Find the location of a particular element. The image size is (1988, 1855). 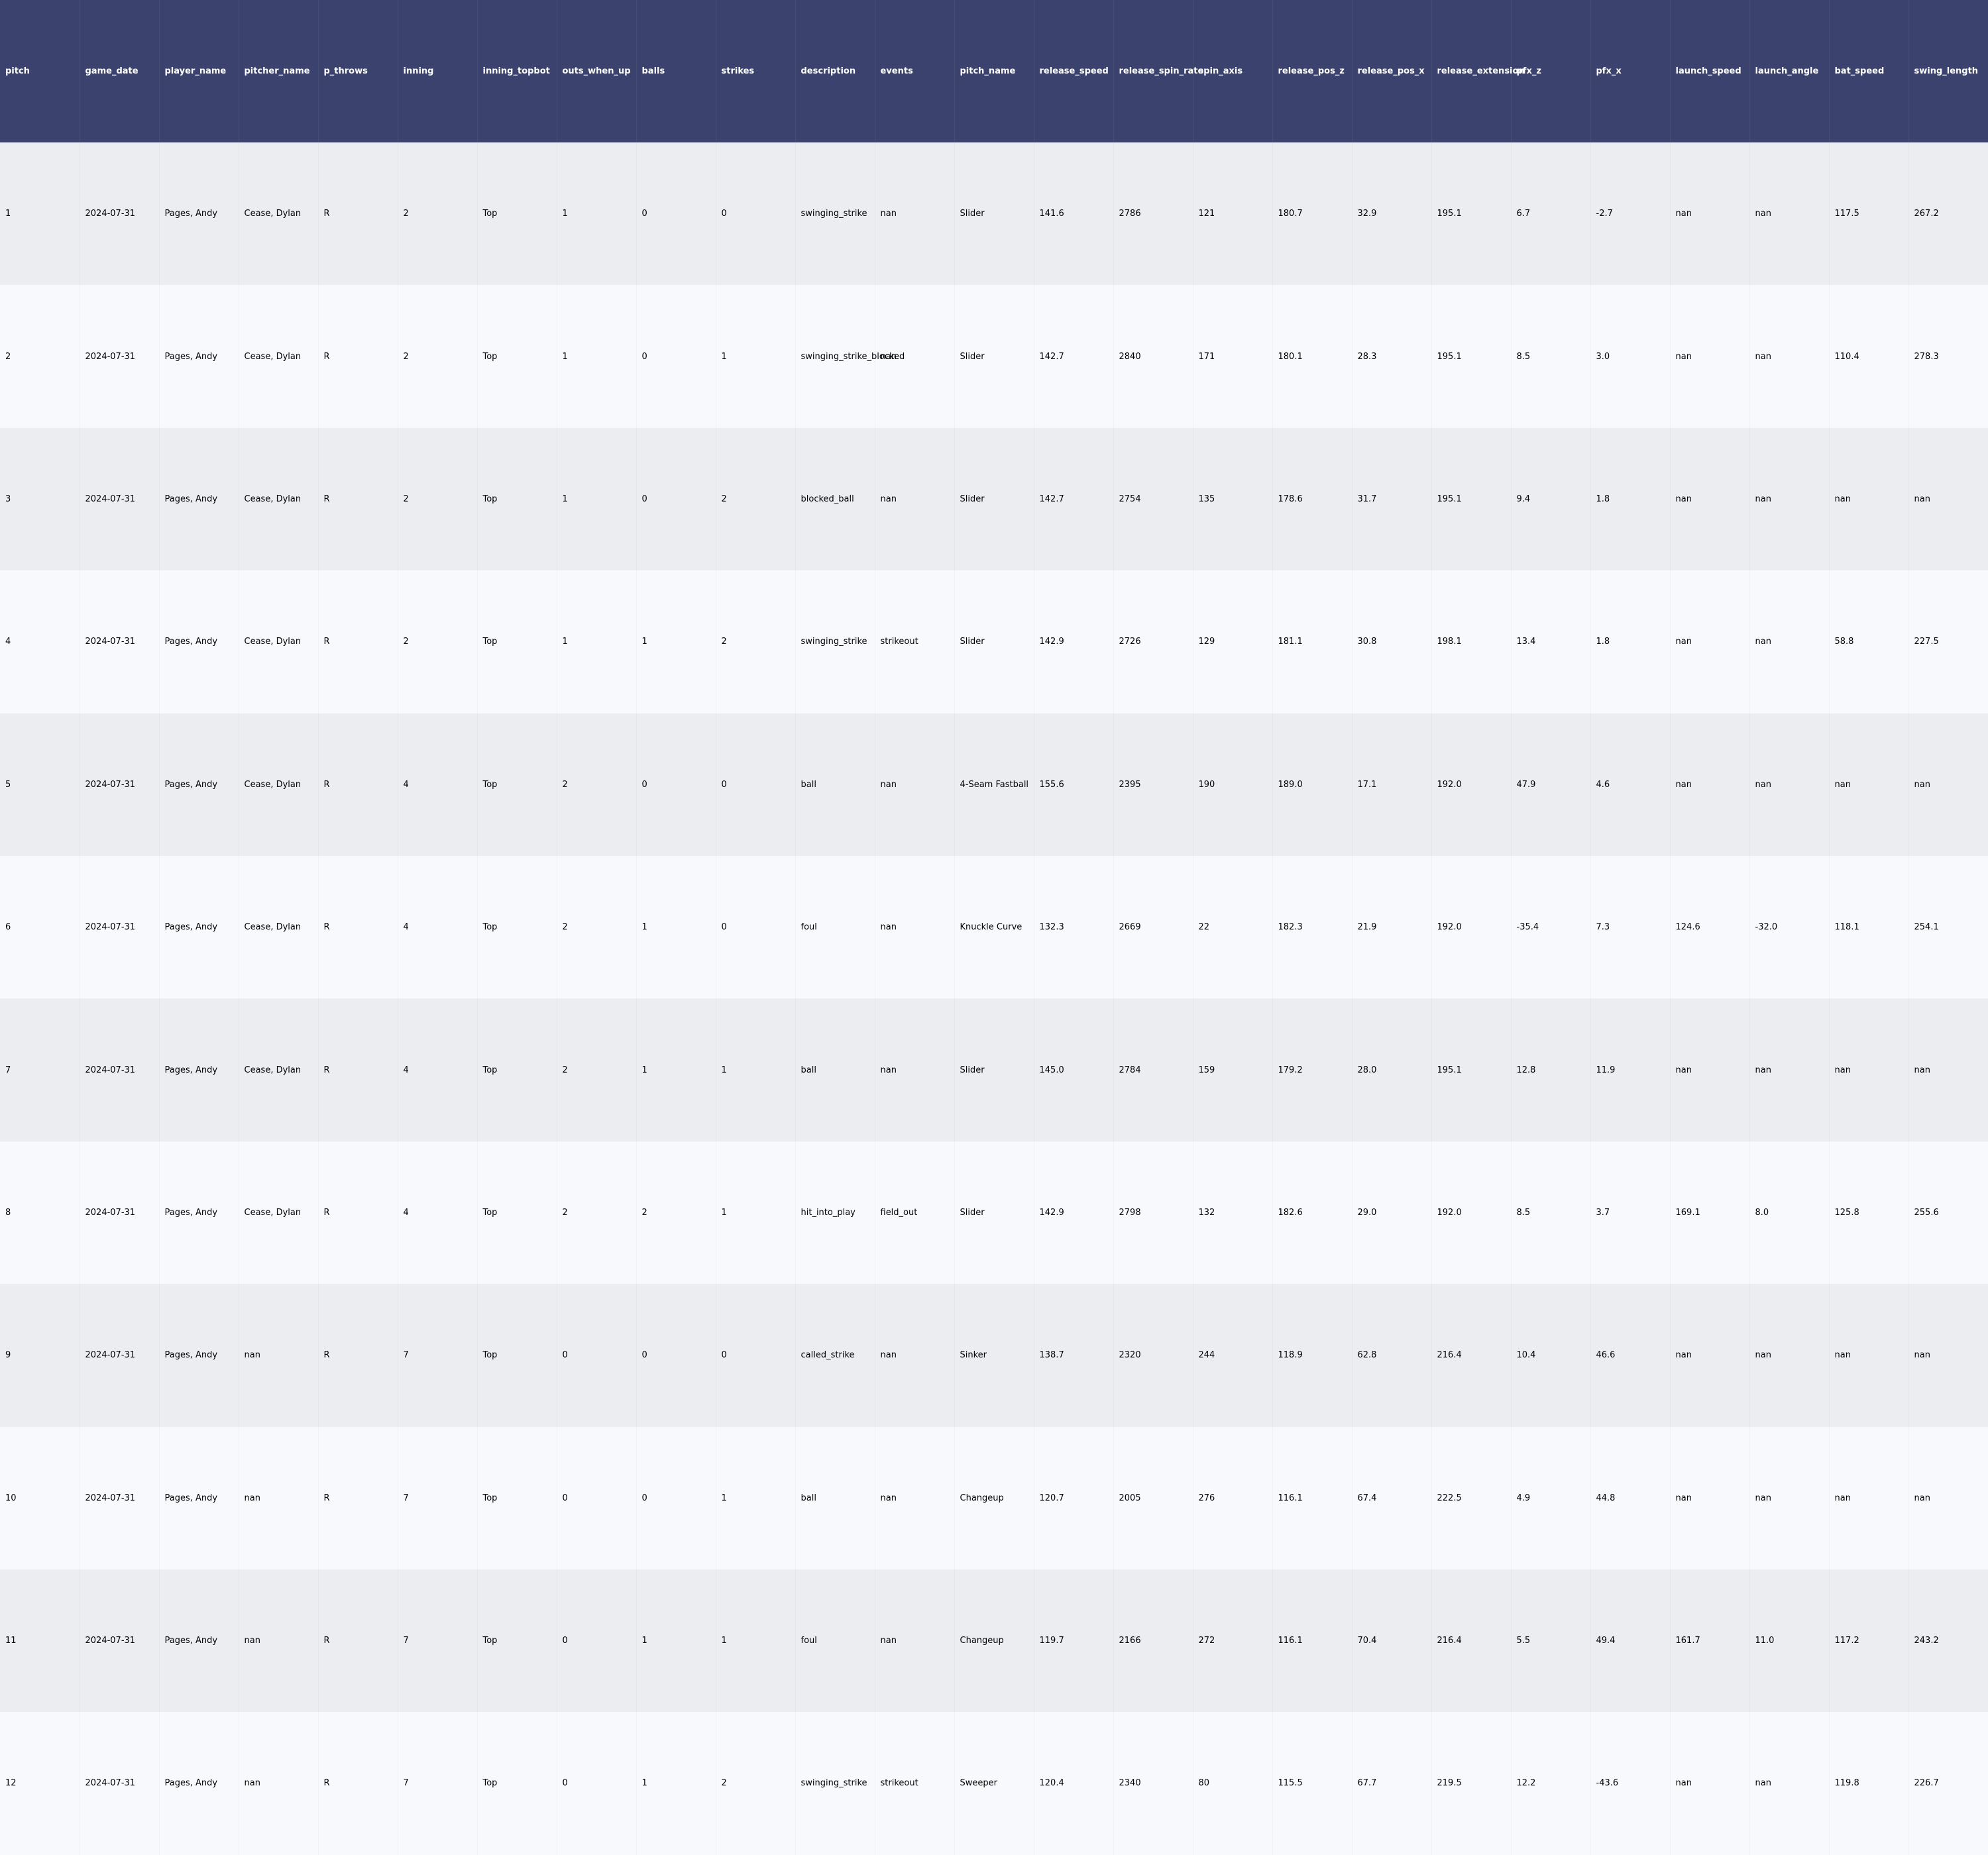

column-header-player-name: player_name is located at coordinates (198, 71).